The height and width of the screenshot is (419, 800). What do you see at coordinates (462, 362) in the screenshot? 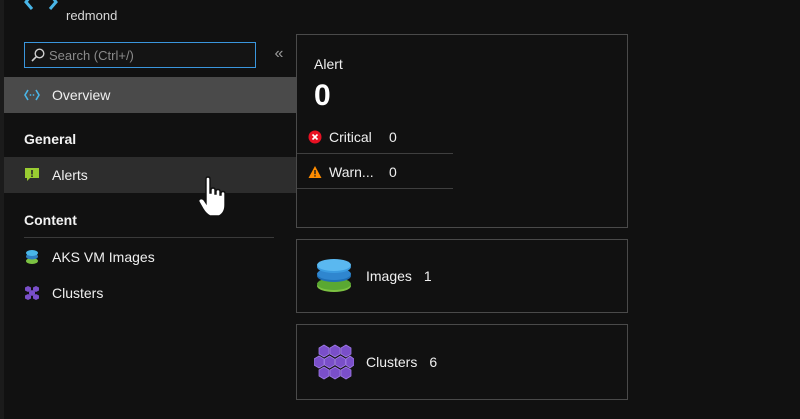
I see `clusters-tile: Clusters 6` at bounding box center [462, 362].